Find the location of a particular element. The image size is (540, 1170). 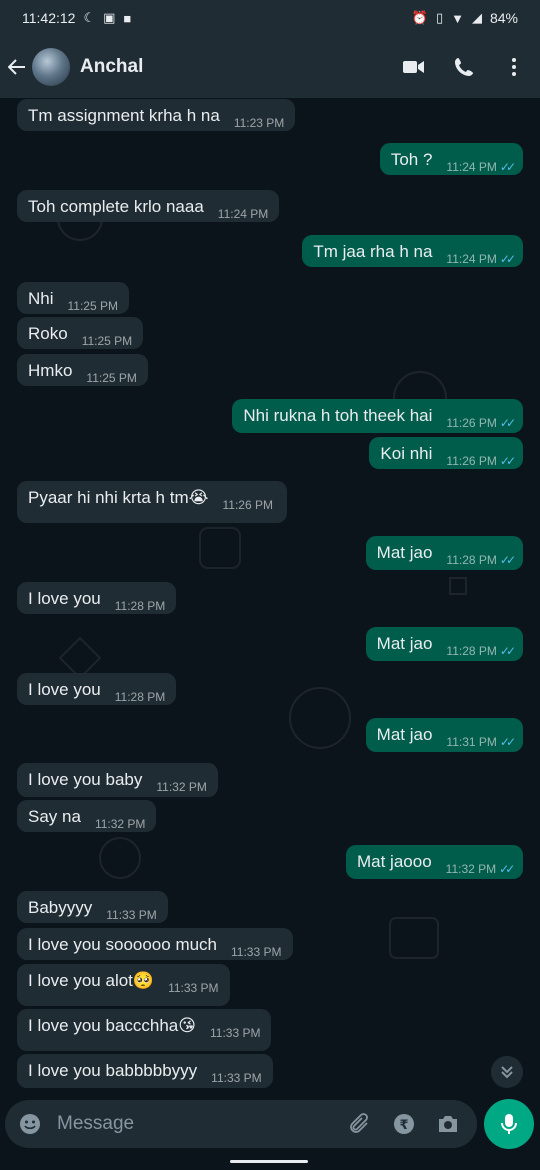

battery-percent: 84% is located at coordinates (503, 18).